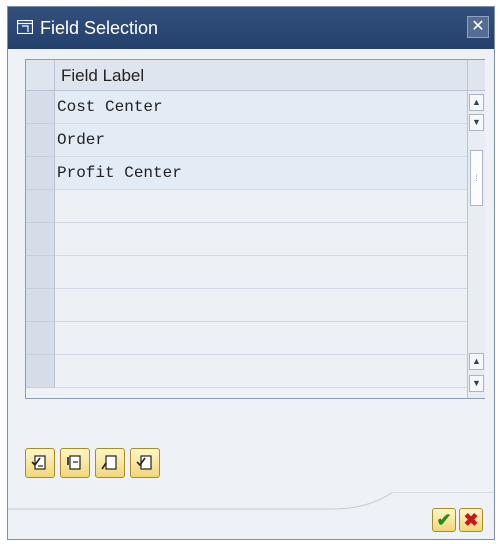 This screenshot has height=544, width=500. I want to click on checkmark-icon: ✔, so click(444, 520).